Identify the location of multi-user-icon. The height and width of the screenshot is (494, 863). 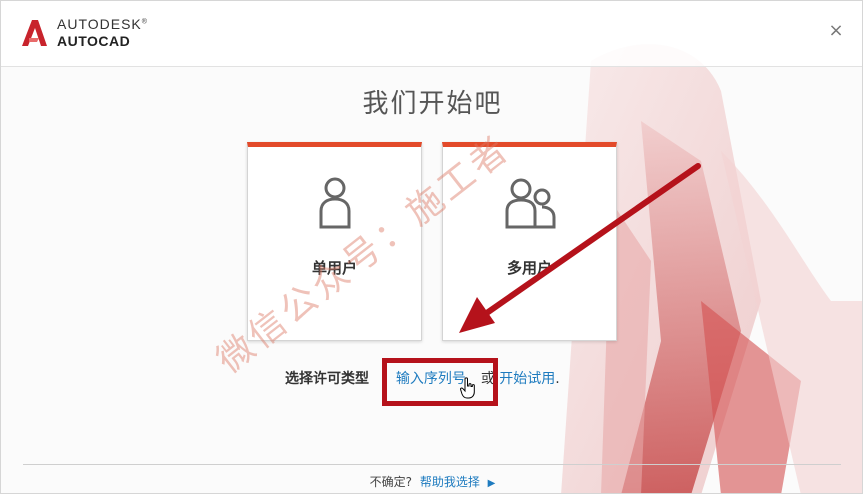
(530, 203).